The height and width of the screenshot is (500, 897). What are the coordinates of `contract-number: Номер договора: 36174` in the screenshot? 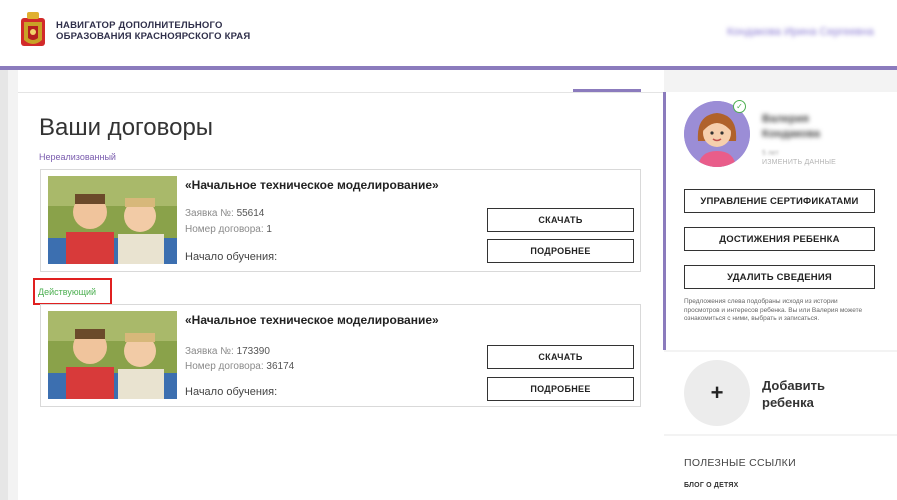 It's located at (239, 366).